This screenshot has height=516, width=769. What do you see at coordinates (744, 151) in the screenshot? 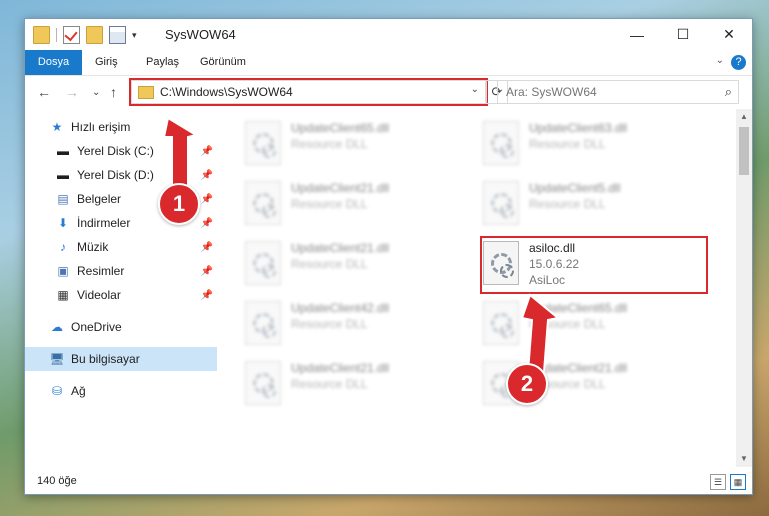
I see `scroll-thumb` at bounding box center [744, 151].